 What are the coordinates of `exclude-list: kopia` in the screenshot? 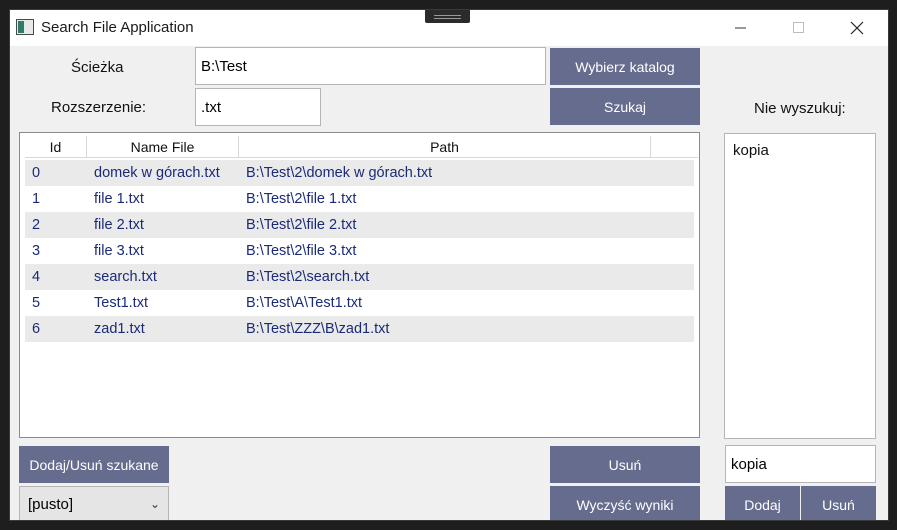 It's located at (800, 286).